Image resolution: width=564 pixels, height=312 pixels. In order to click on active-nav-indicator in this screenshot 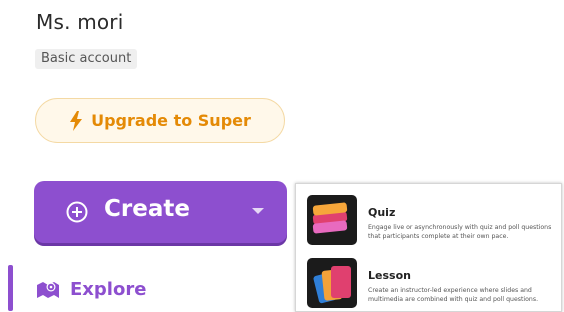, I will do `click(10, 288)`.